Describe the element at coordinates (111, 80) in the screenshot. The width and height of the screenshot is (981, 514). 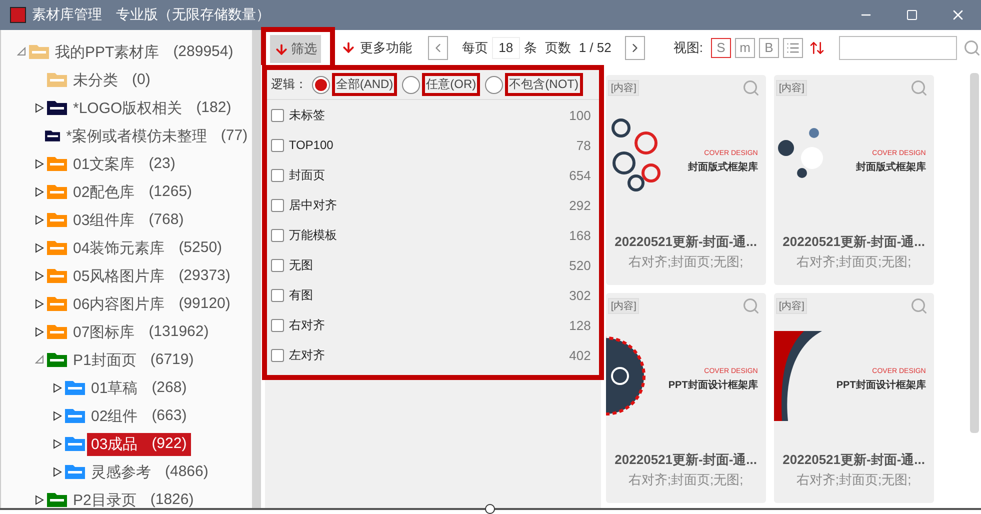
I see `tree-item: 未分类 (0)` at that location.